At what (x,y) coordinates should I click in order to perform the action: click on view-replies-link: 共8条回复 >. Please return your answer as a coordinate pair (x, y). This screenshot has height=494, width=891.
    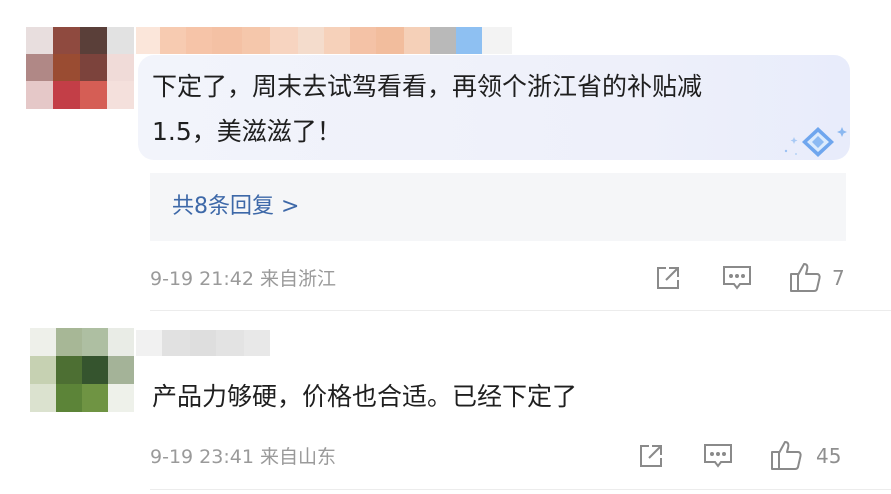
    Looking at the image, I should click on (235, 207).